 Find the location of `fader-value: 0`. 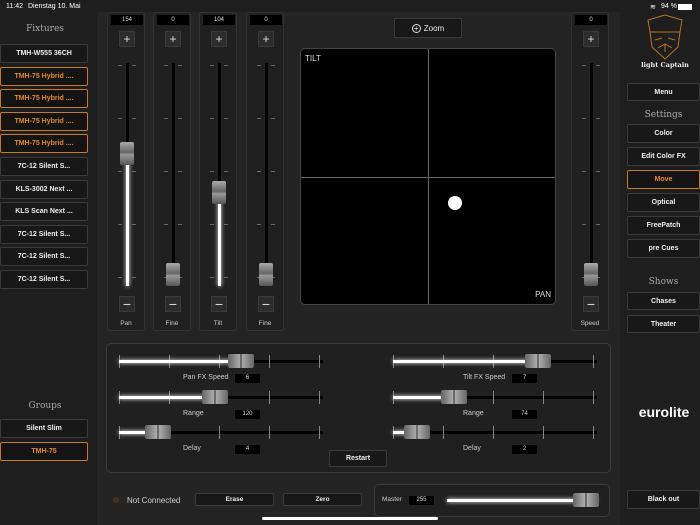

fader-value: 0 is located at coordinates (591, 20).